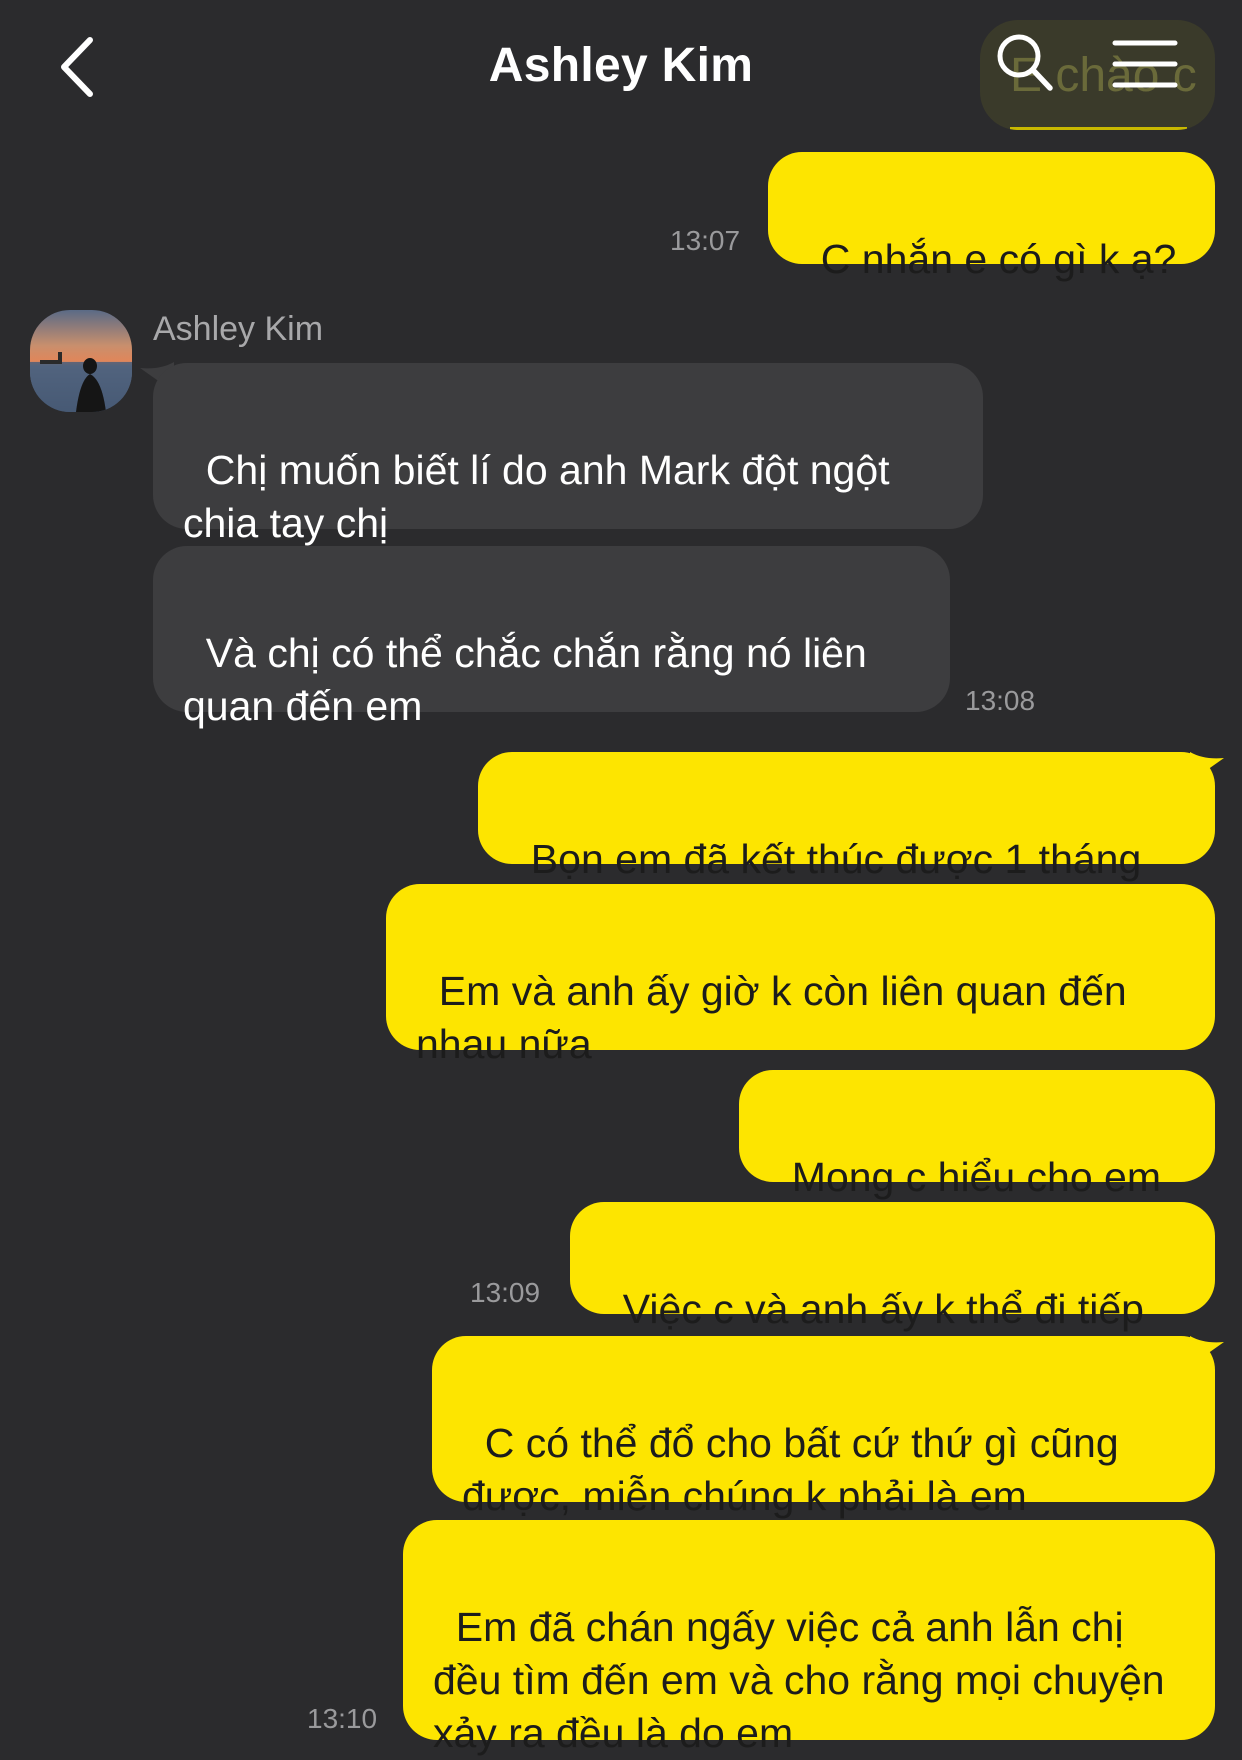 The image size is (1242, 1760). What do you see at coordinates (846, 817) in the screenshot?
I see `outgoing-message-bubble: Bọn em đã kết thúc được 1 tháng` at bounding box center [846, 817].